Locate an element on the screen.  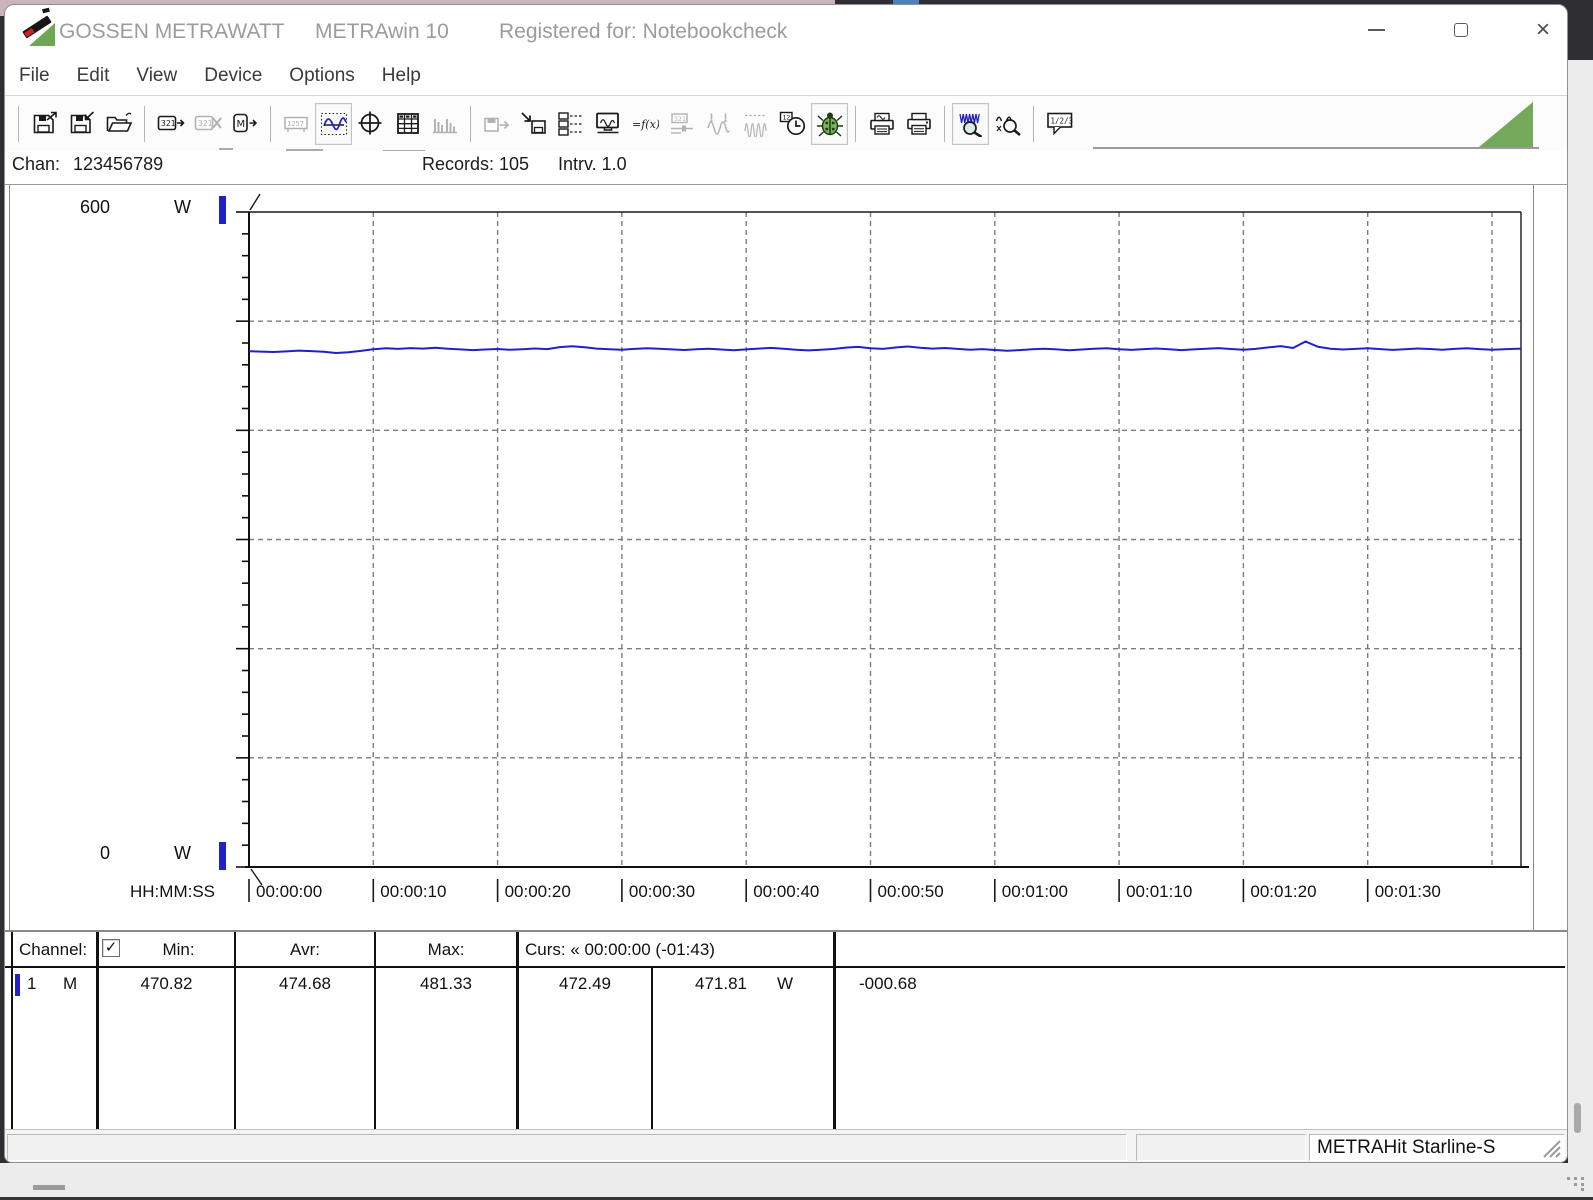
menu-bar: File Edit View Device Options Help is located at coordinates (786, 76).